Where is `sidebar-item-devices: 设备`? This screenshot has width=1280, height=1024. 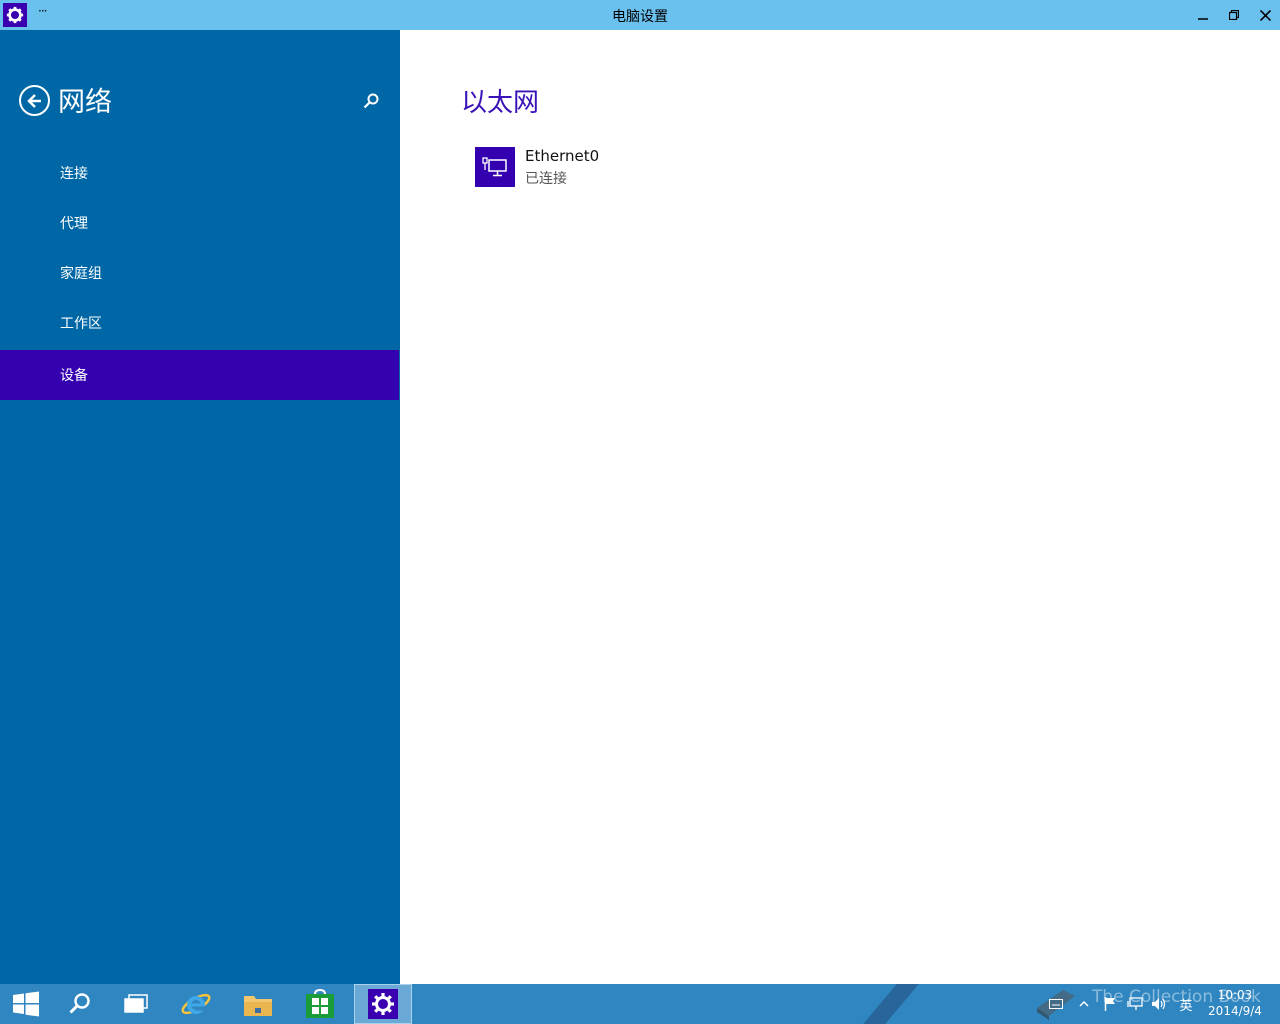 sidebar-item-devices: 设备 is located at coordinates (199, 375).